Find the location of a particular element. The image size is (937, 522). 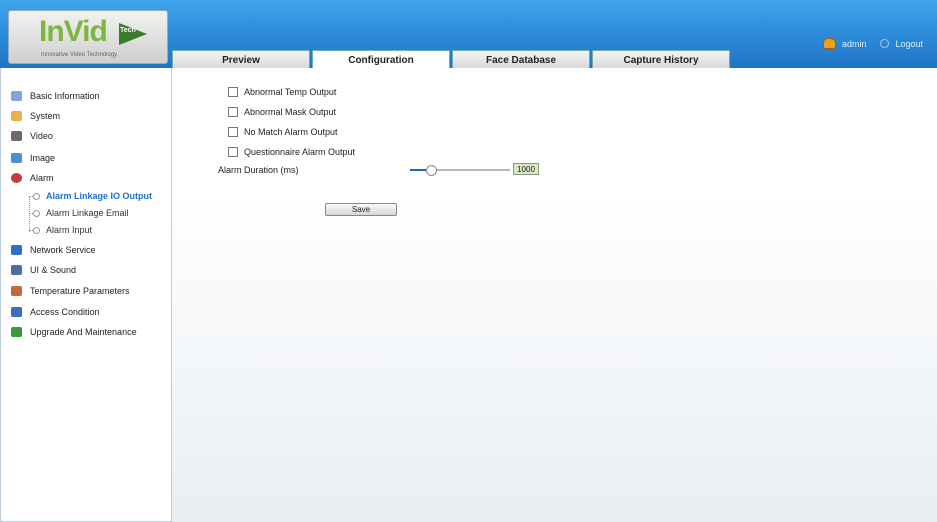

sidebar-item-label: System is located at coordinates (45, 116).